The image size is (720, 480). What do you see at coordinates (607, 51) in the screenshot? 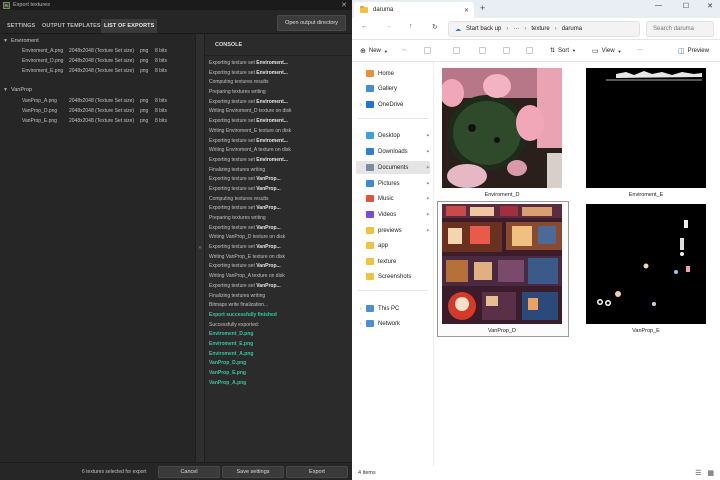
I see `view-button: ▭ View ▼` at bounding box center [607, 51].